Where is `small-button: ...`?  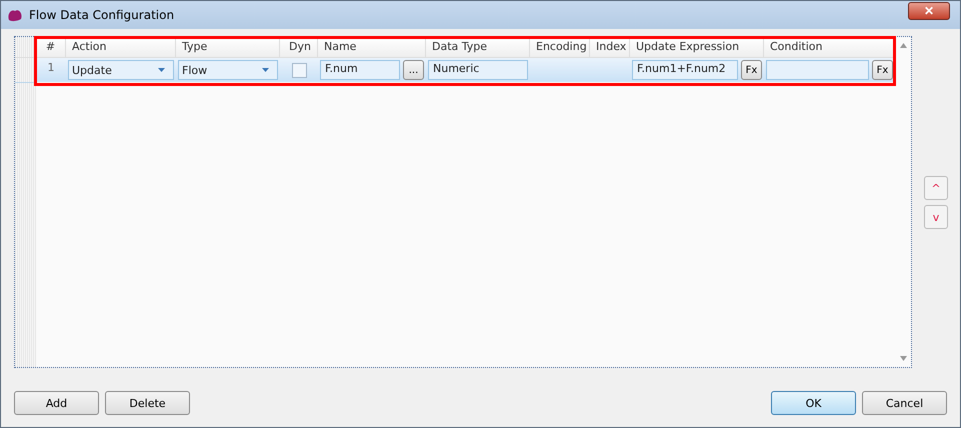 small-button: ... is located at coordinates (413, 70).